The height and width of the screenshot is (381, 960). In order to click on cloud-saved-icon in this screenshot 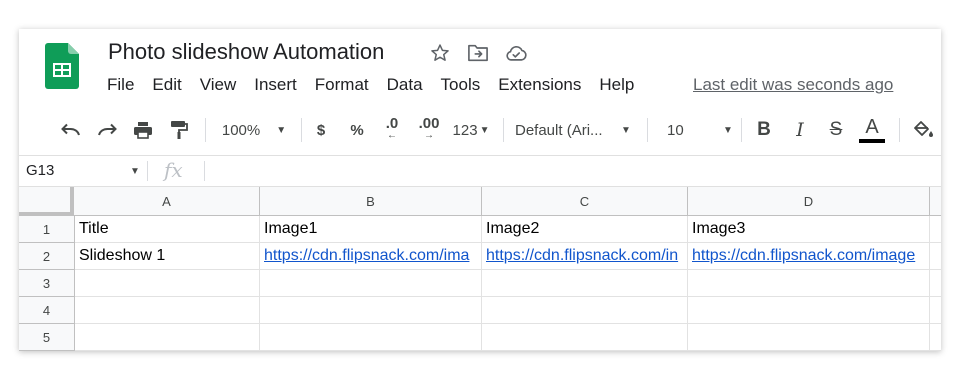, I will do `click(516, 53)`.